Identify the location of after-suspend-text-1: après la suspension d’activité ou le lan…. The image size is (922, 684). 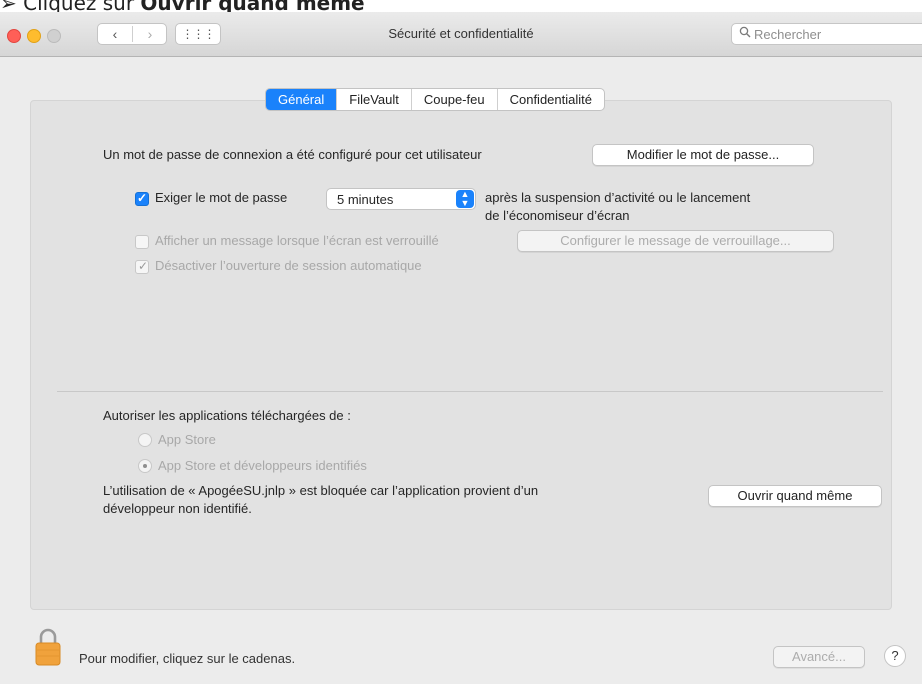
(618, 197).